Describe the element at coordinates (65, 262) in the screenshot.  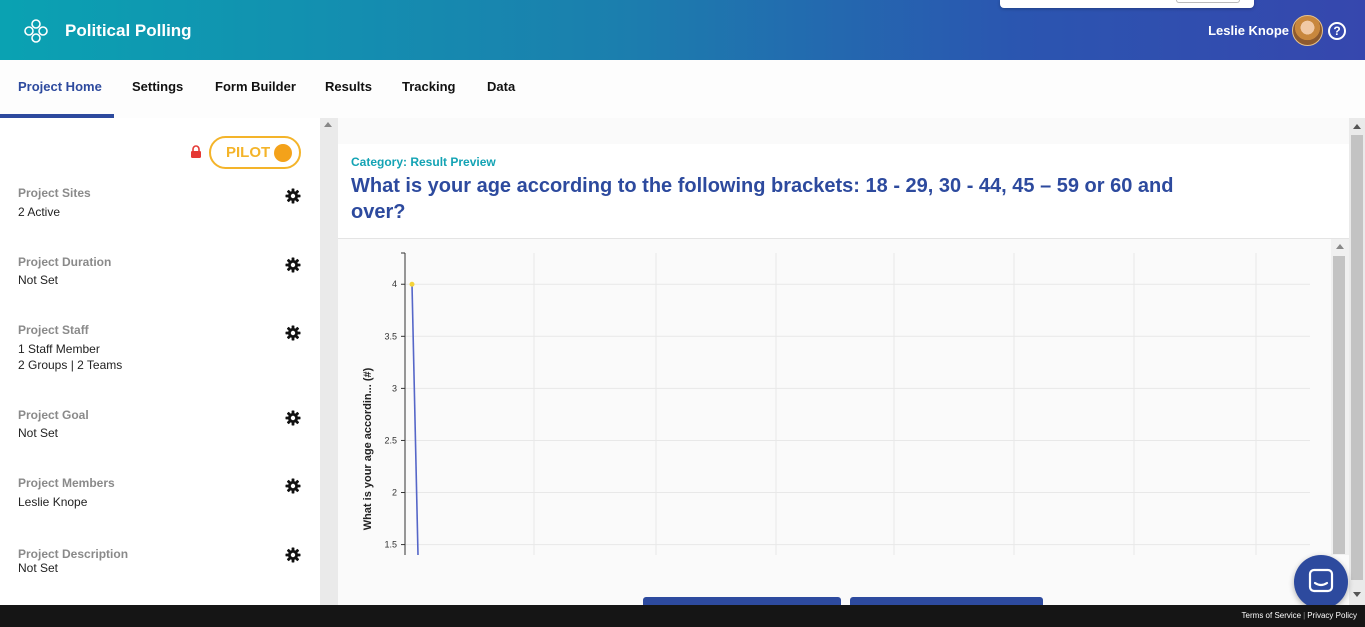
I see `project-duration-label: Project Duration` at that location.